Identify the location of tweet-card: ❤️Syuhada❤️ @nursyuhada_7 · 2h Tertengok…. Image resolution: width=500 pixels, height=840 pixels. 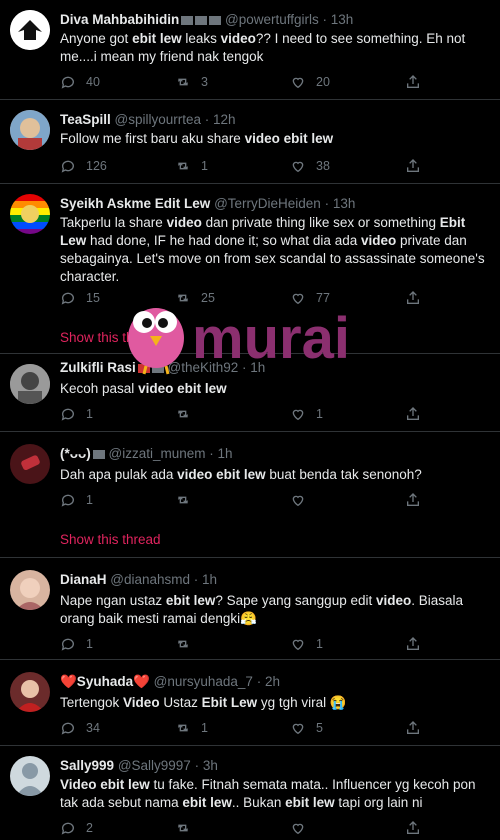
(250, 703).